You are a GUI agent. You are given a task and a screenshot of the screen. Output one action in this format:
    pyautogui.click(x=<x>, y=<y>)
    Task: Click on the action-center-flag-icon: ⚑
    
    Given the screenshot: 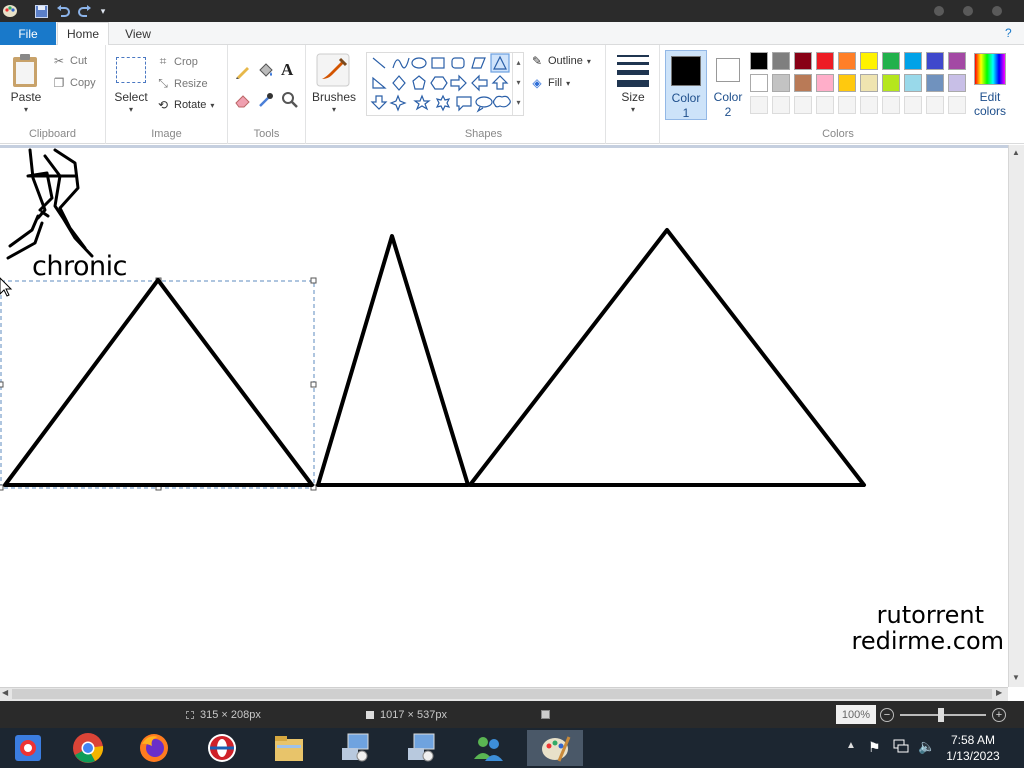 What is the action you would take?
    pyautogui.click(x=874, y=747)
    